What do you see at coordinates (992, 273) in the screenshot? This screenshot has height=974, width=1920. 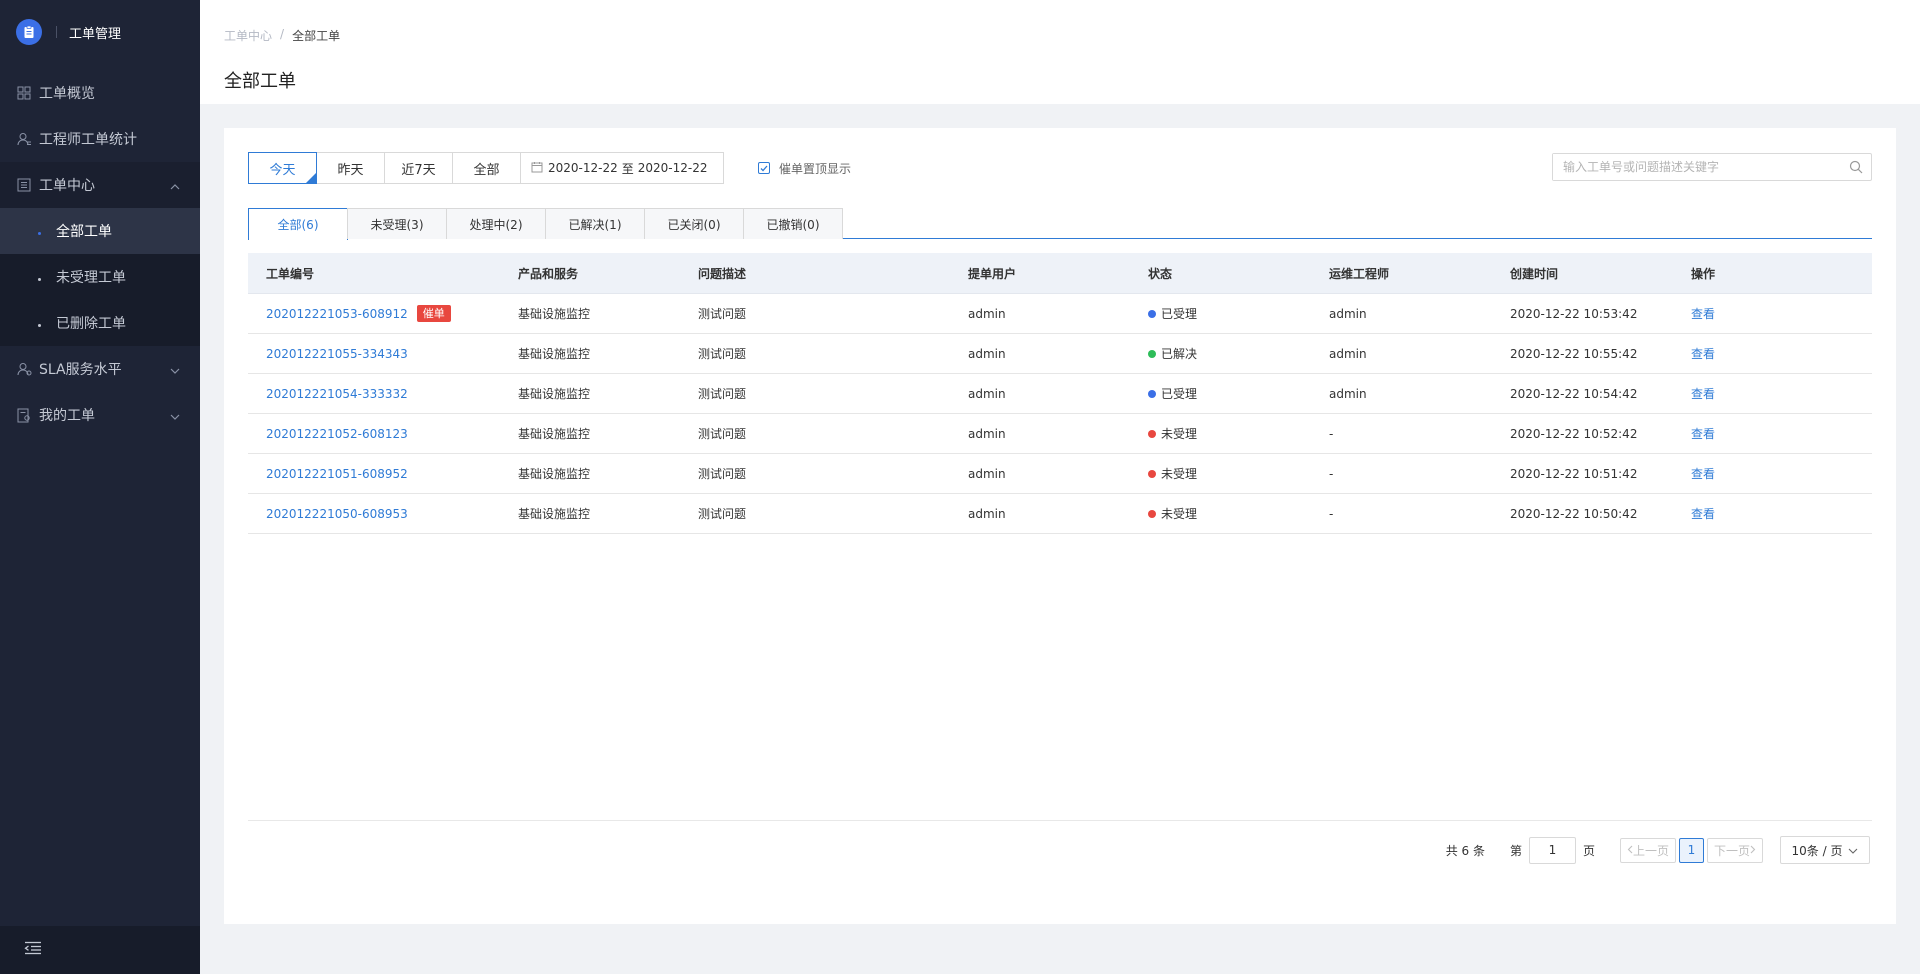 I see `column-header: 提单用户` at bounding box center [992, 273].